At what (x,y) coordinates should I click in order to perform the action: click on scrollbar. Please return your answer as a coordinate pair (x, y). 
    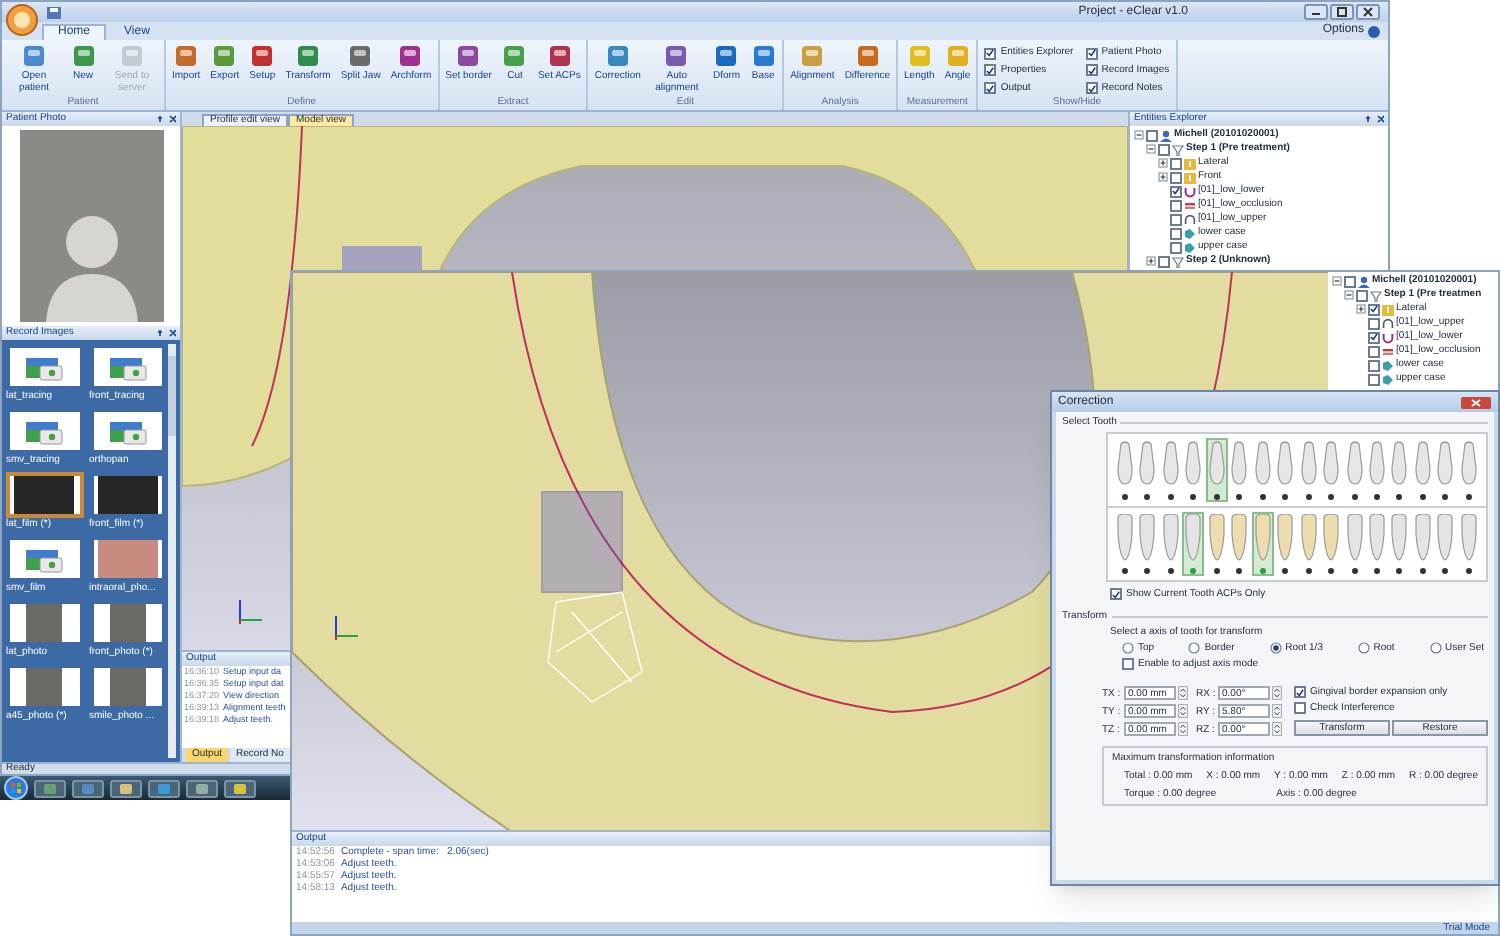
    Looking at the image, I should click on (172, 551).